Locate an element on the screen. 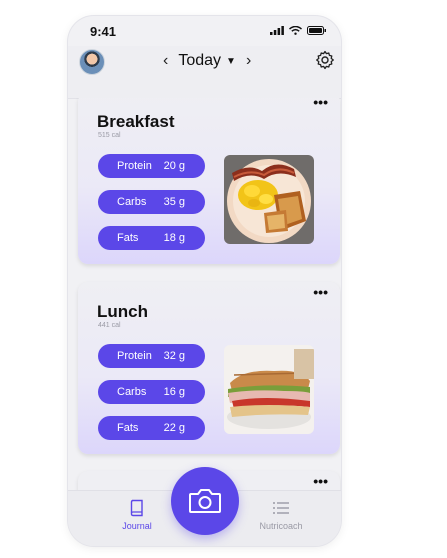  nav-nutricoach: Nutricoach is located at coordinates (281, 514).